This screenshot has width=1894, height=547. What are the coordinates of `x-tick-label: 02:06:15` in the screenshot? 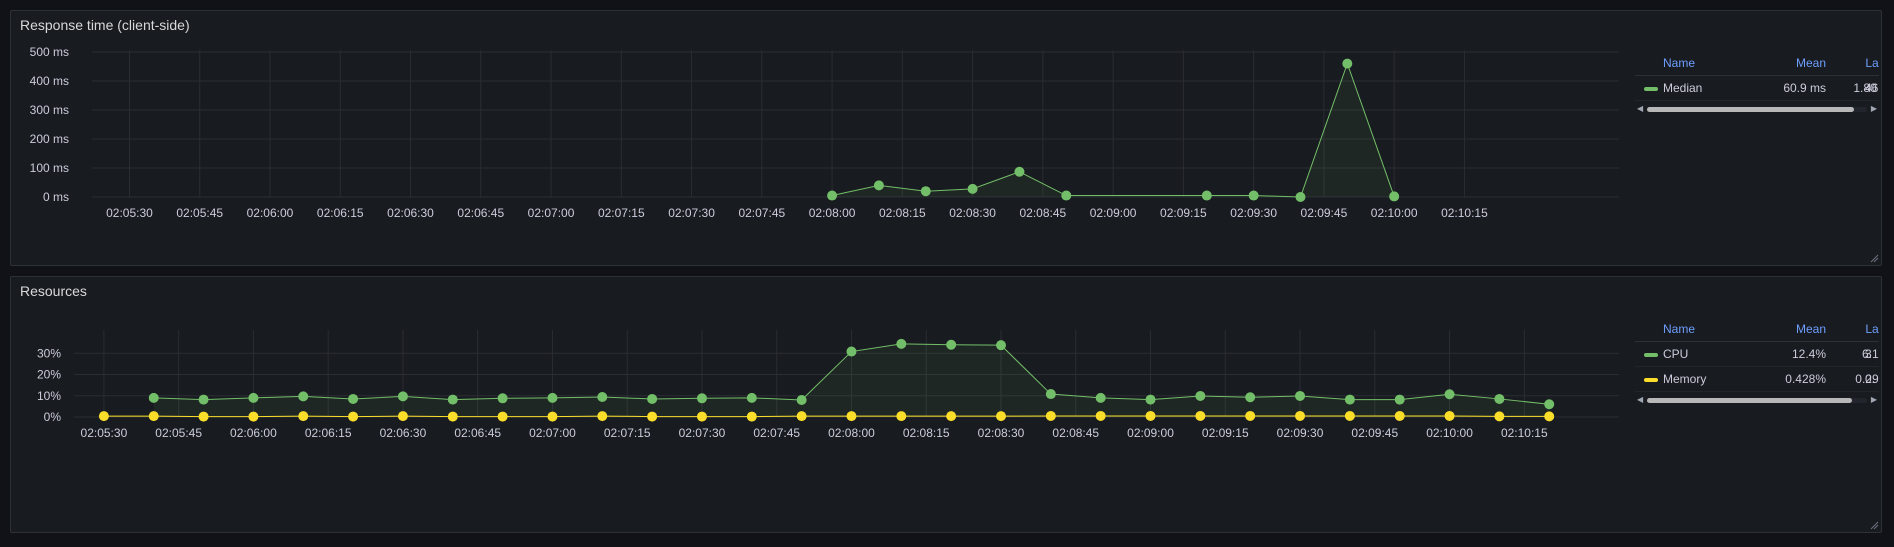 It's located at (328, 433).